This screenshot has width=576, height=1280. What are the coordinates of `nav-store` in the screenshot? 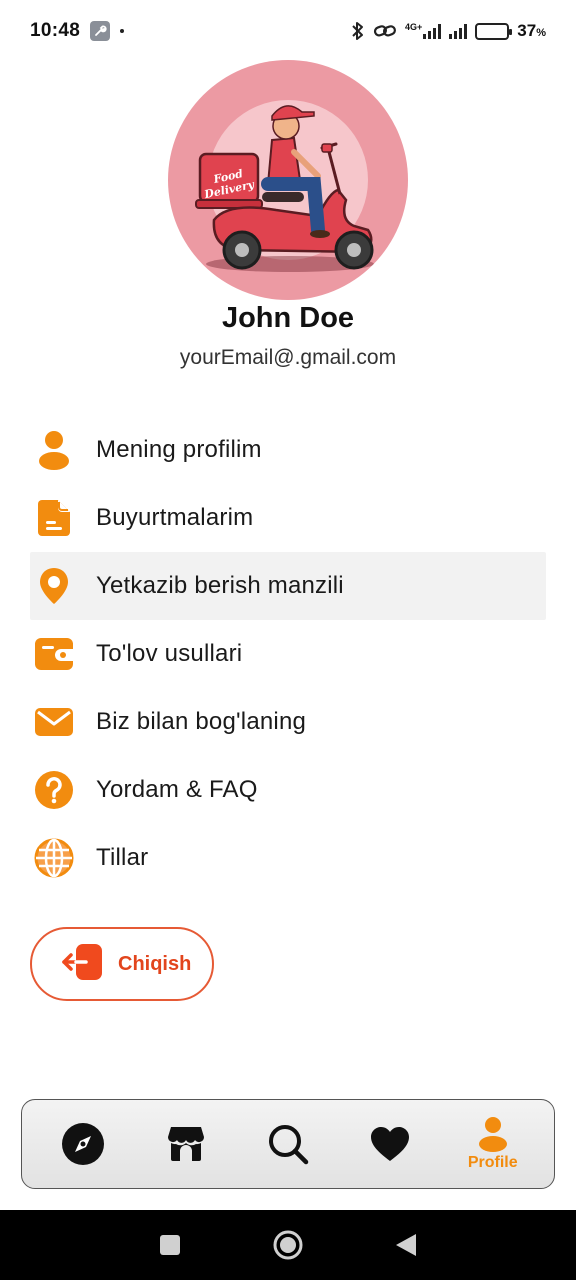 It's located at (186, 1144).